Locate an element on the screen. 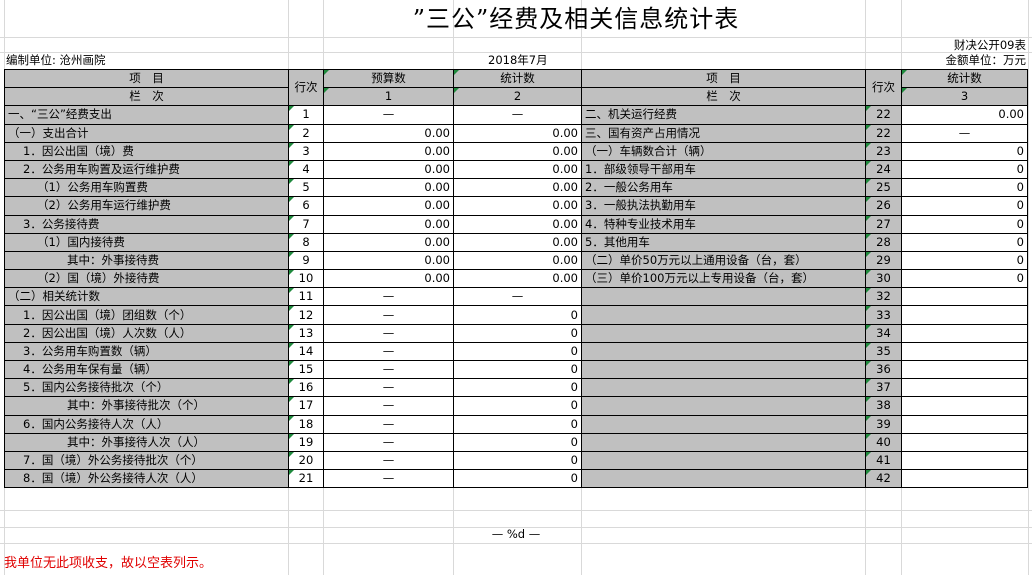 This screenshot has height=575, width=1032. row-item-label: 5．国内公务接待批次（个） is located at coordinates (146, 388).